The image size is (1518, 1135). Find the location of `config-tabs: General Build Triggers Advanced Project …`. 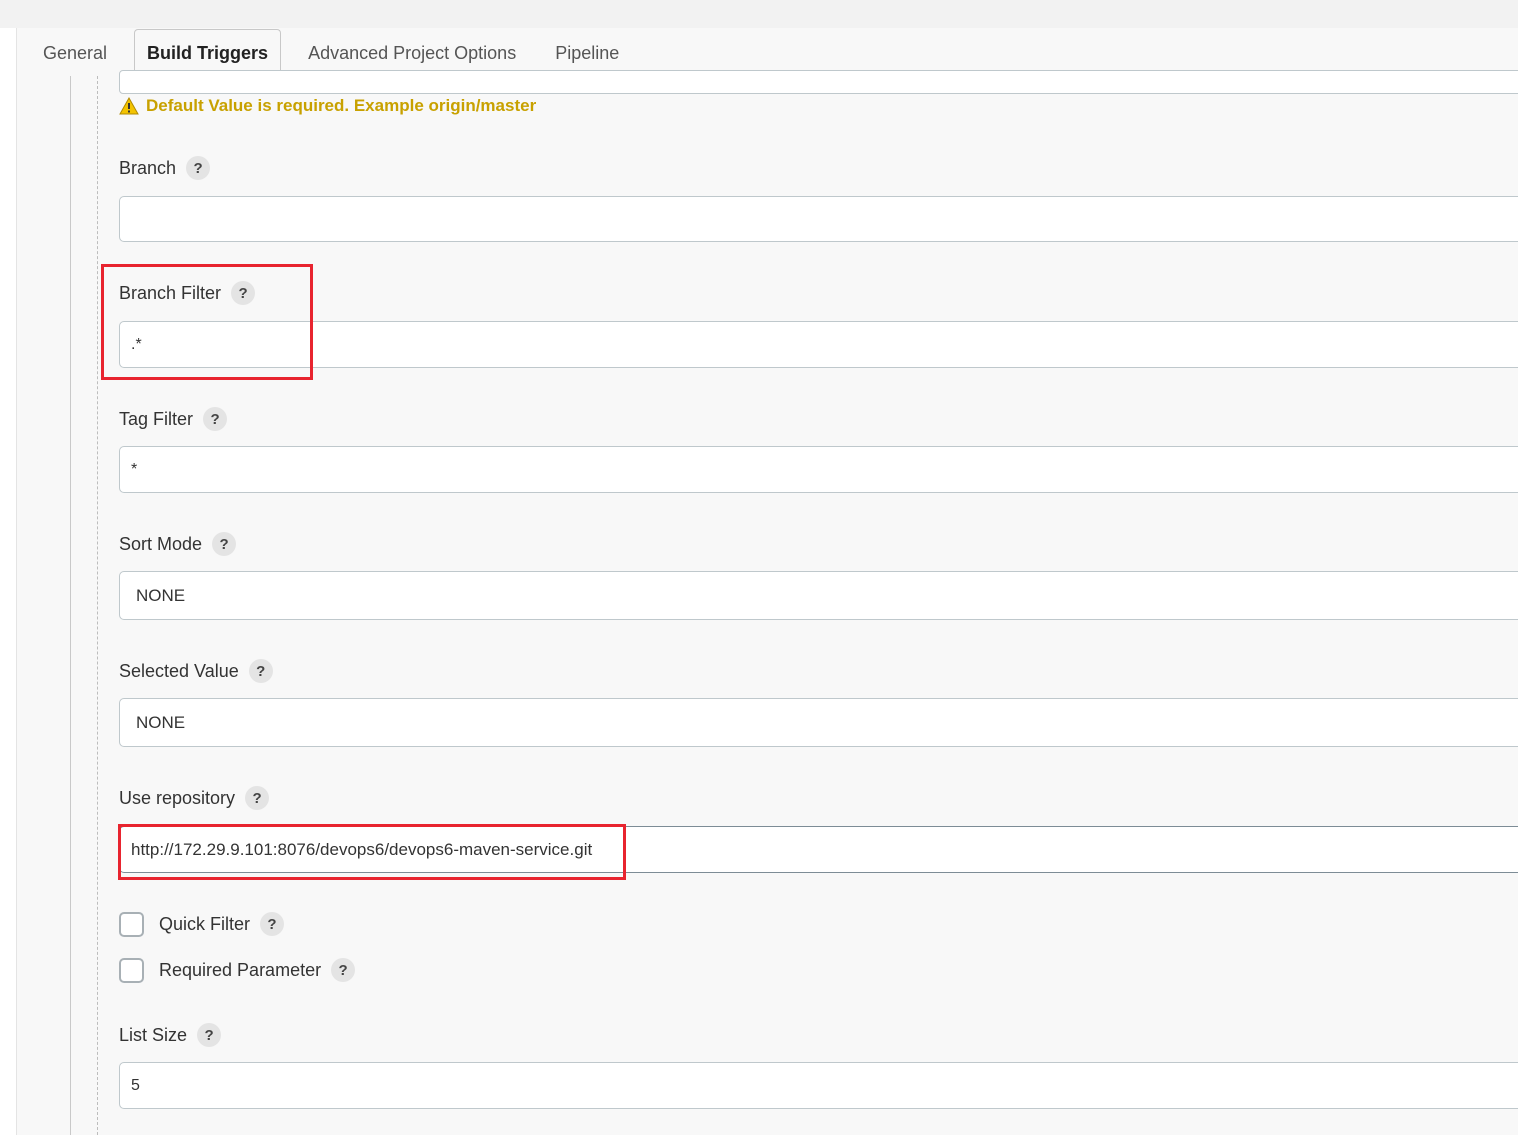

config-tabs: General Build Triggers Advanced Project … is located at coordinates (331, 52).